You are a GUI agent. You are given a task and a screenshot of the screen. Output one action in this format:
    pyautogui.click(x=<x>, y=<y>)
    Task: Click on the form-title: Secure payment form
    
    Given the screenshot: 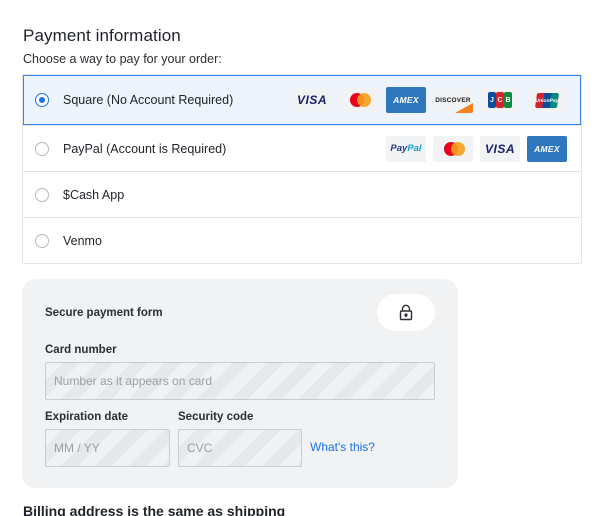 What is the action you would take?
    pyautogui.click(x=104, y=313)
    